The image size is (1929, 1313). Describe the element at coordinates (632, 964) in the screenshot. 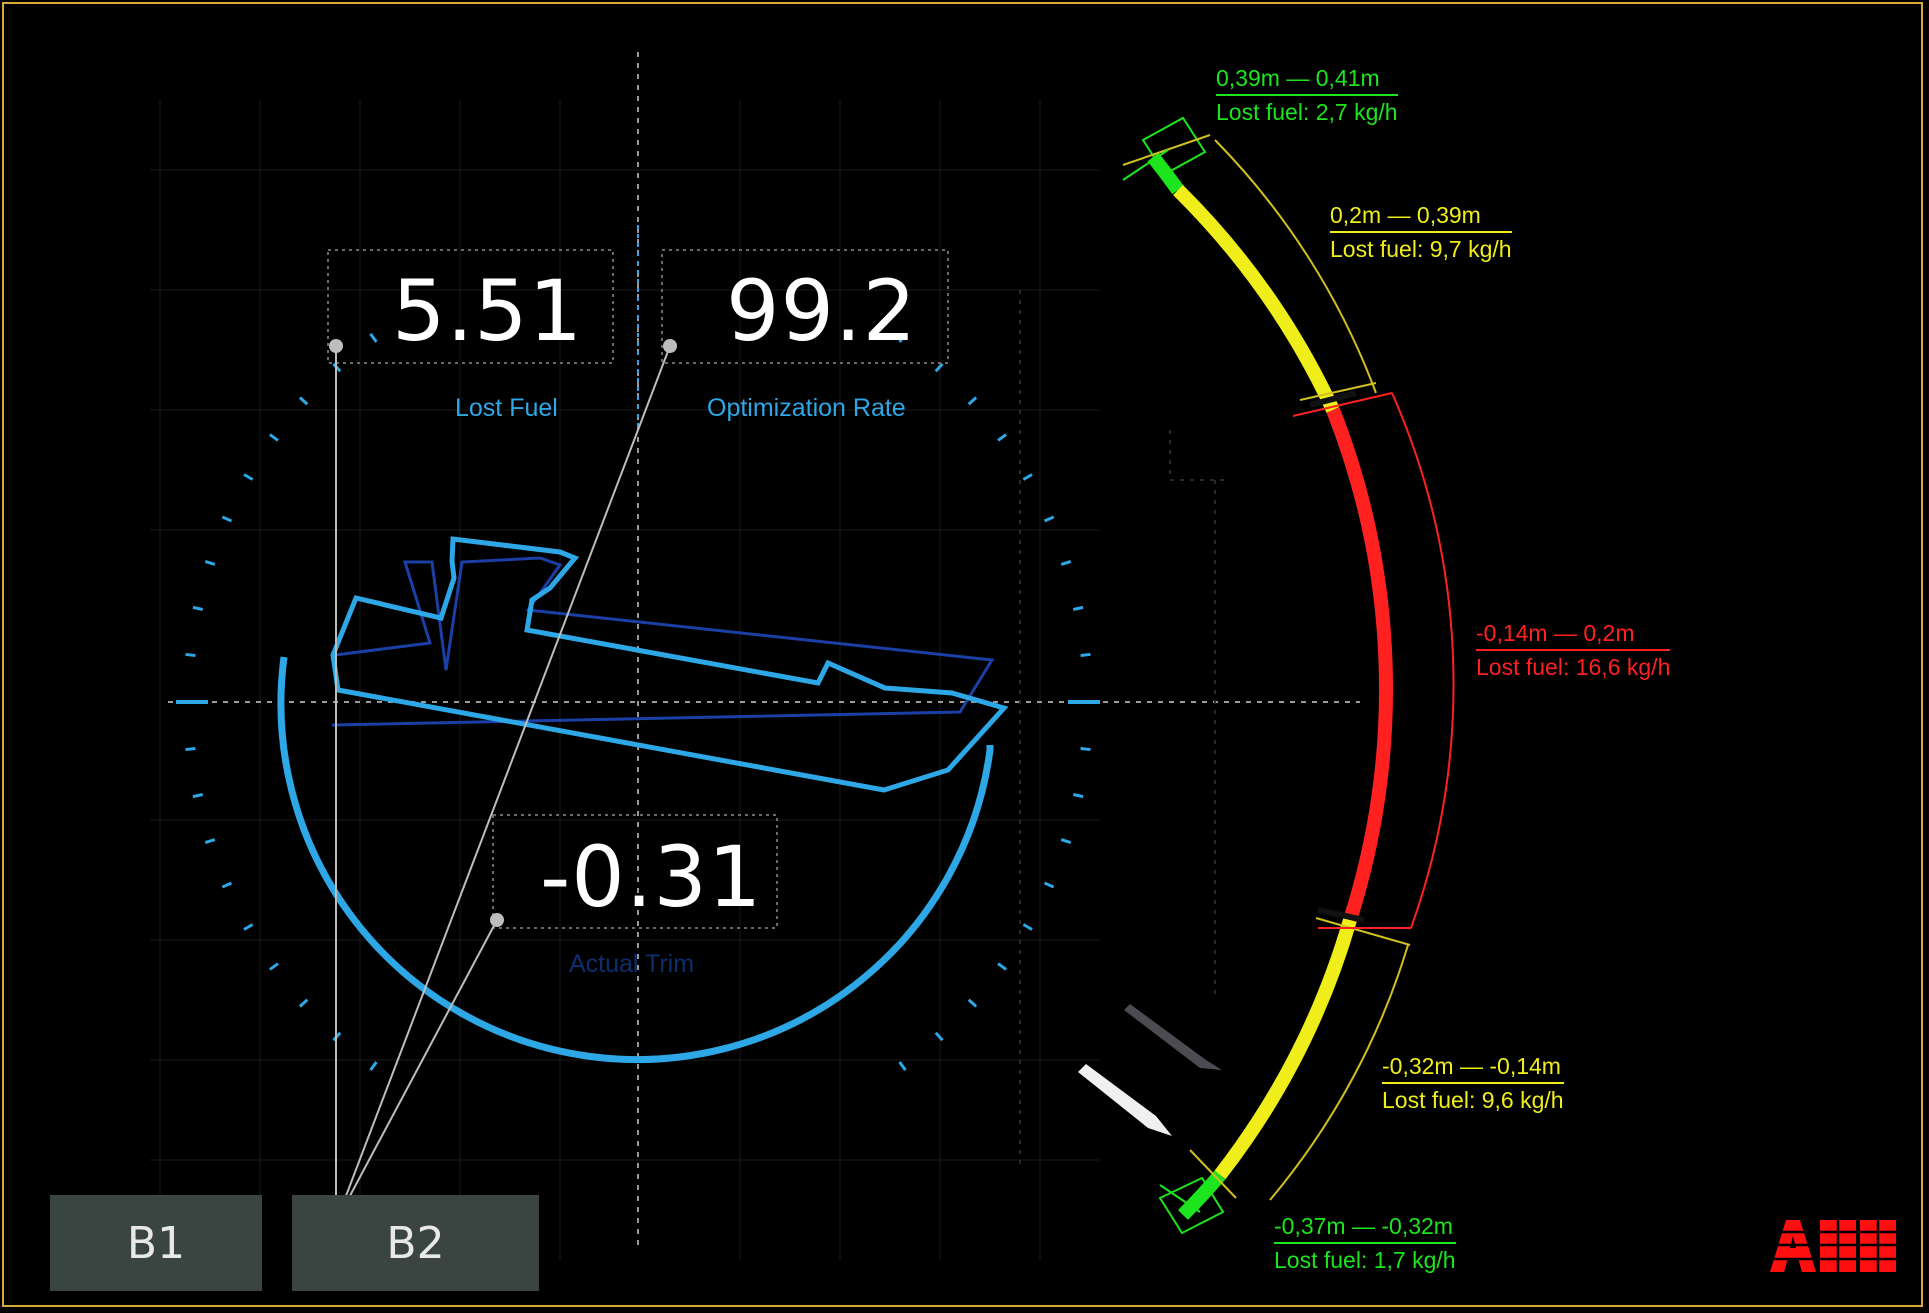

I see `actual-trim-label: Actual Trim` at that location.